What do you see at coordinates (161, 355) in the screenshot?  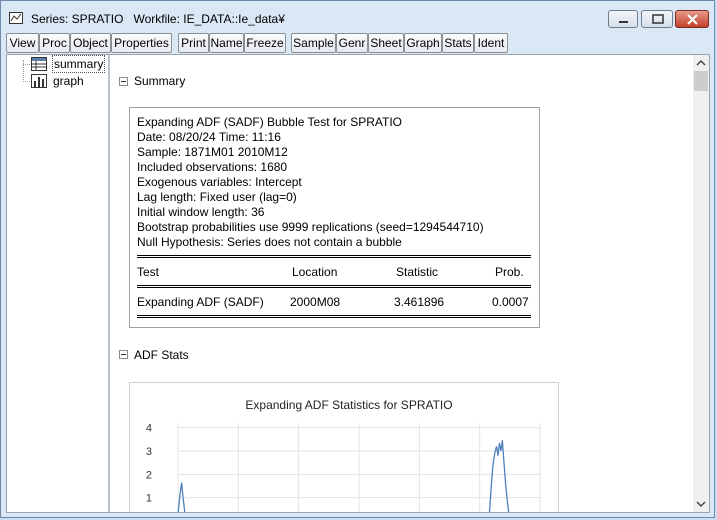 I see `adf-stats-section-title: ADF Stats` at bounding box center [161, 355].